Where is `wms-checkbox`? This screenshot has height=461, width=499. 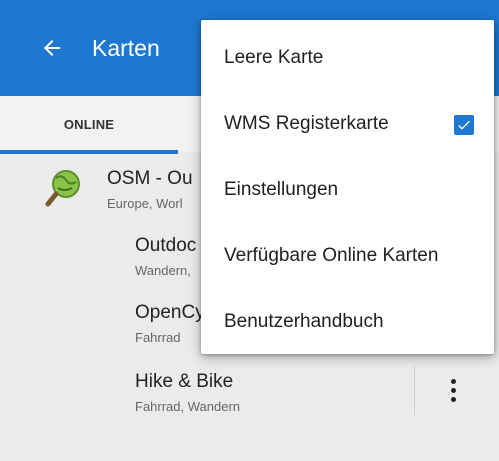
wms-checkbox is located at coordinates (464, 125).